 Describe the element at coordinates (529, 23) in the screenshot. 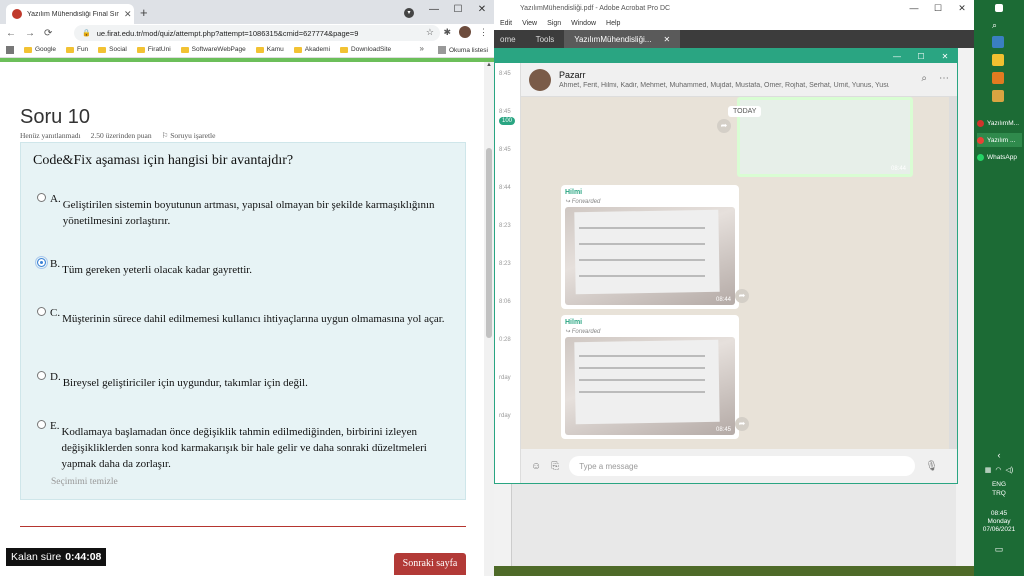

I see `menu-view: View` at that location.